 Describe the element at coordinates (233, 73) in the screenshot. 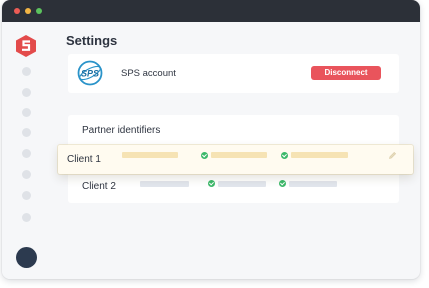

I see `account-card: SPS SPS account Disconnect` at that location.